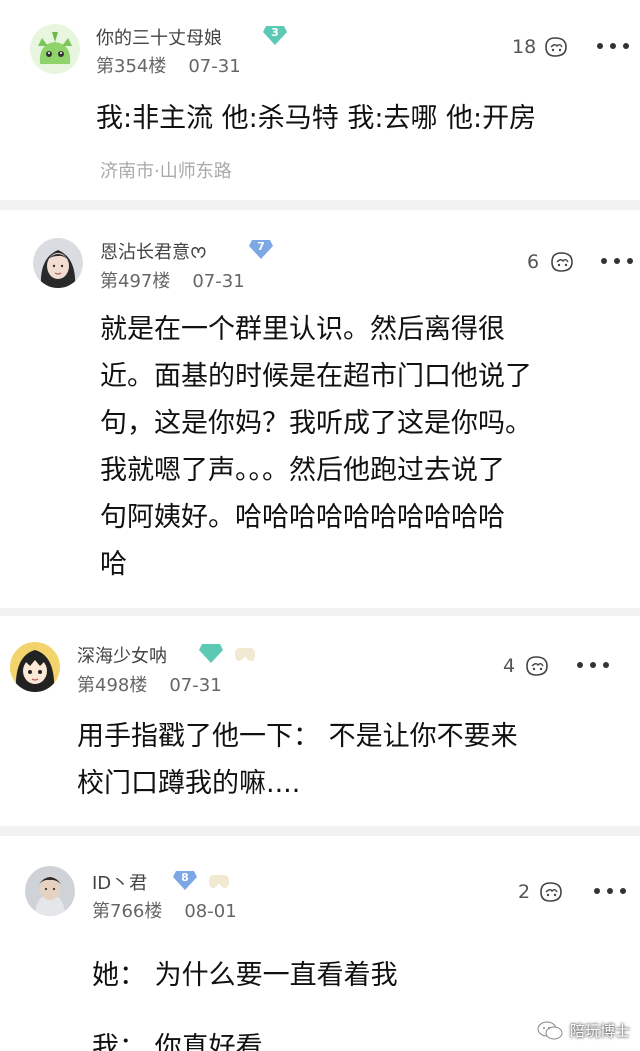 Image resolution: width=640 pixels, height=1051 pixels. What do you see at coordinates (135, 281) in the screenshot?
I see `floor-number: 第497楼` at bounding box center [135, 281].